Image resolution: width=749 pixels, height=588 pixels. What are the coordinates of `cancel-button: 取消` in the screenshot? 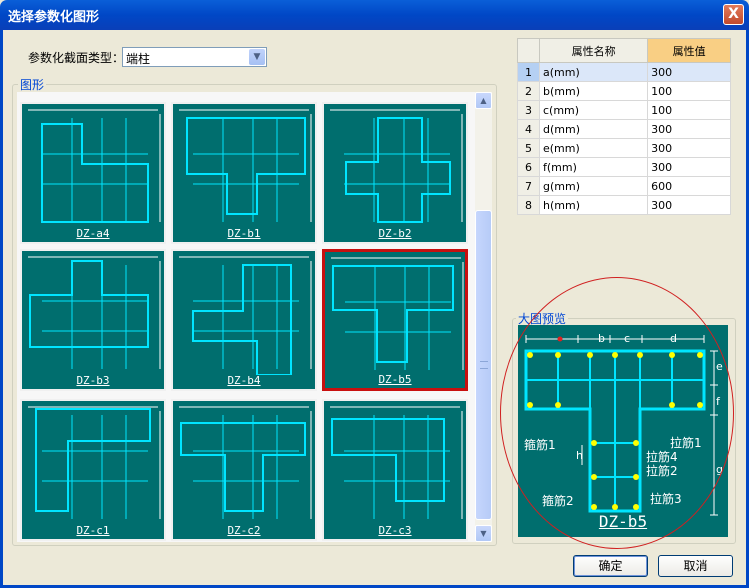 It's located at (695, 566).